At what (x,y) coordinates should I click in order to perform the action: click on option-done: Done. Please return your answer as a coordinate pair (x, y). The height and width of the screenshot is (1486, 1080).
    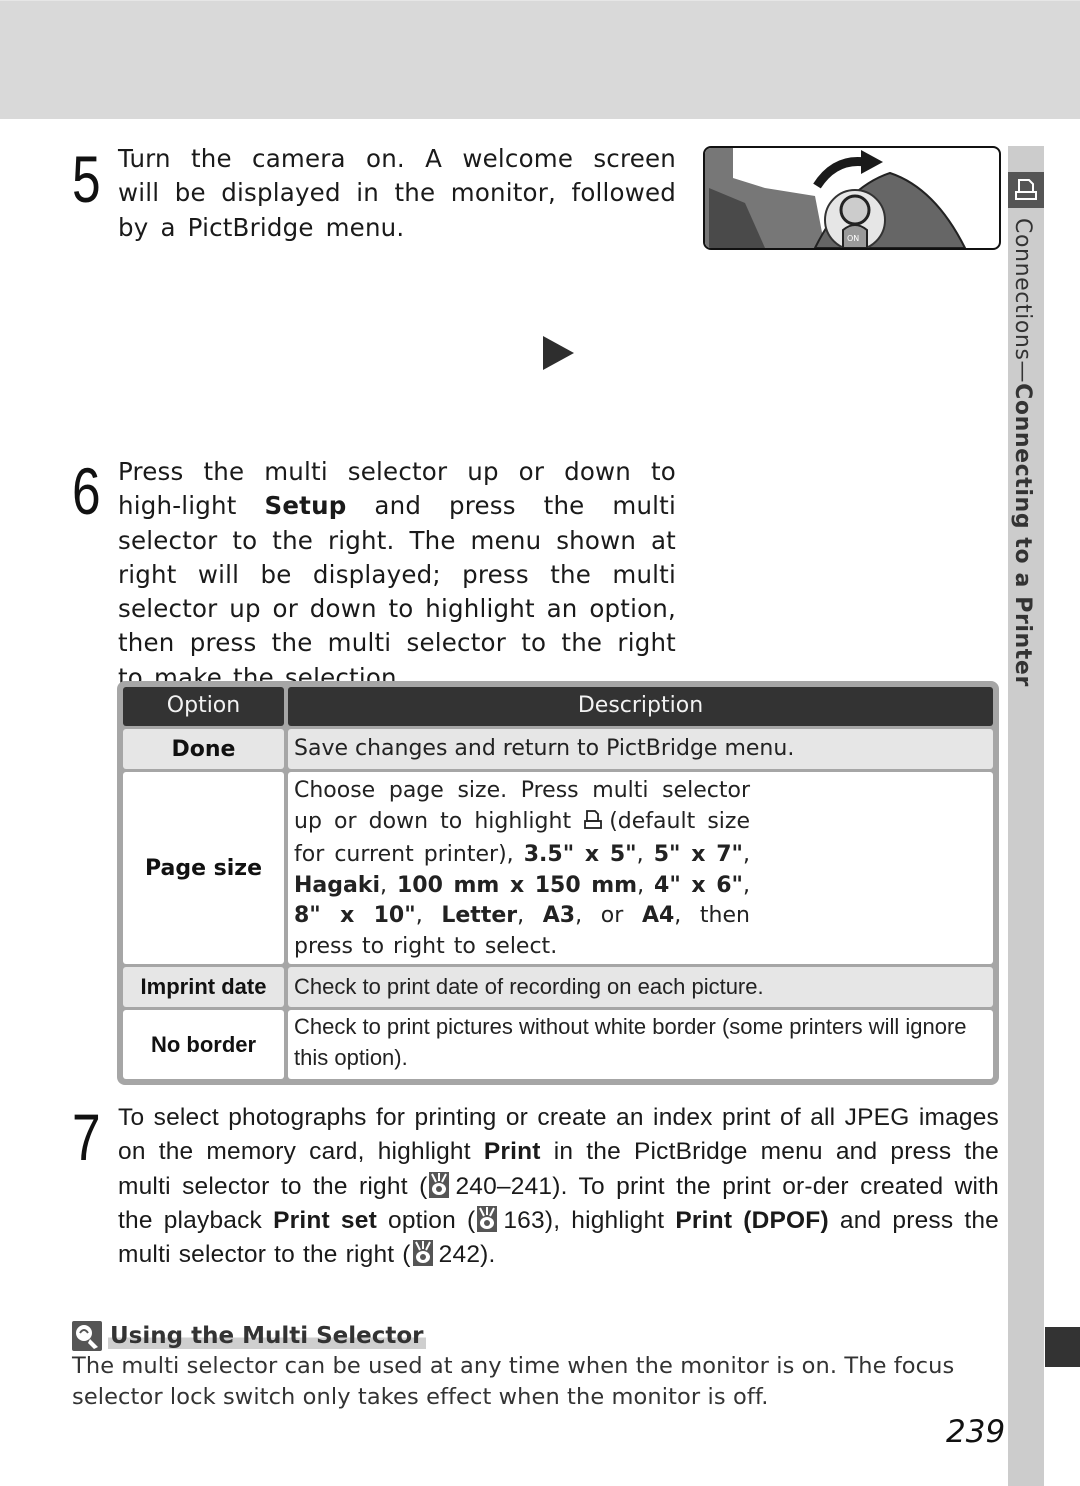
    Looking at the image, I should click on (203, 749).